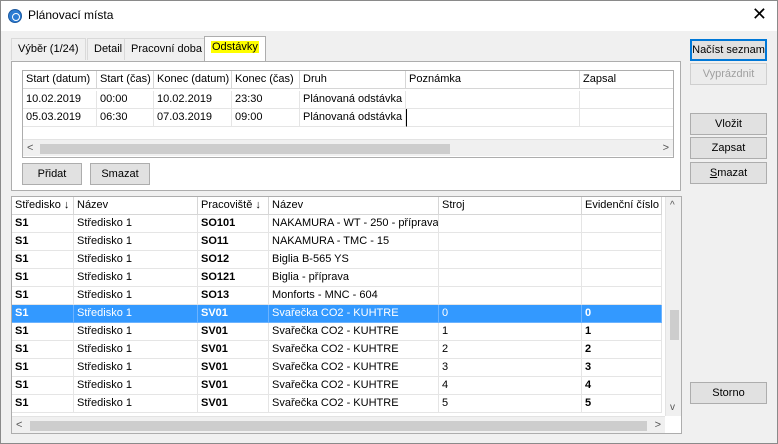 The height and width of the screenshot is (444, 778). I want to click on workplace-name-cell: Monforts - MNC - 604, so click(354, 296).